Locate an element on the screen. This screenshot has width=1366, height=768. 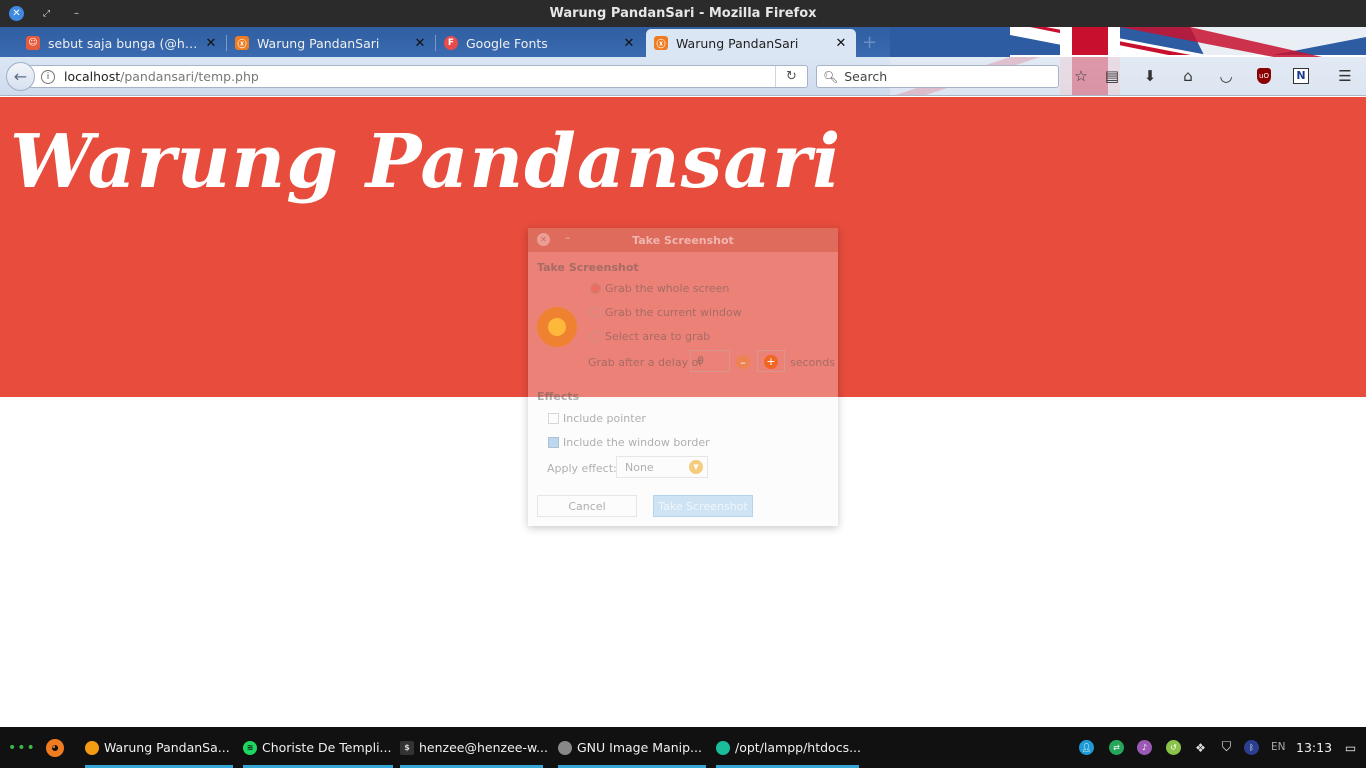
search-bar: 🔍︎ is located at coordinates (937, 76).